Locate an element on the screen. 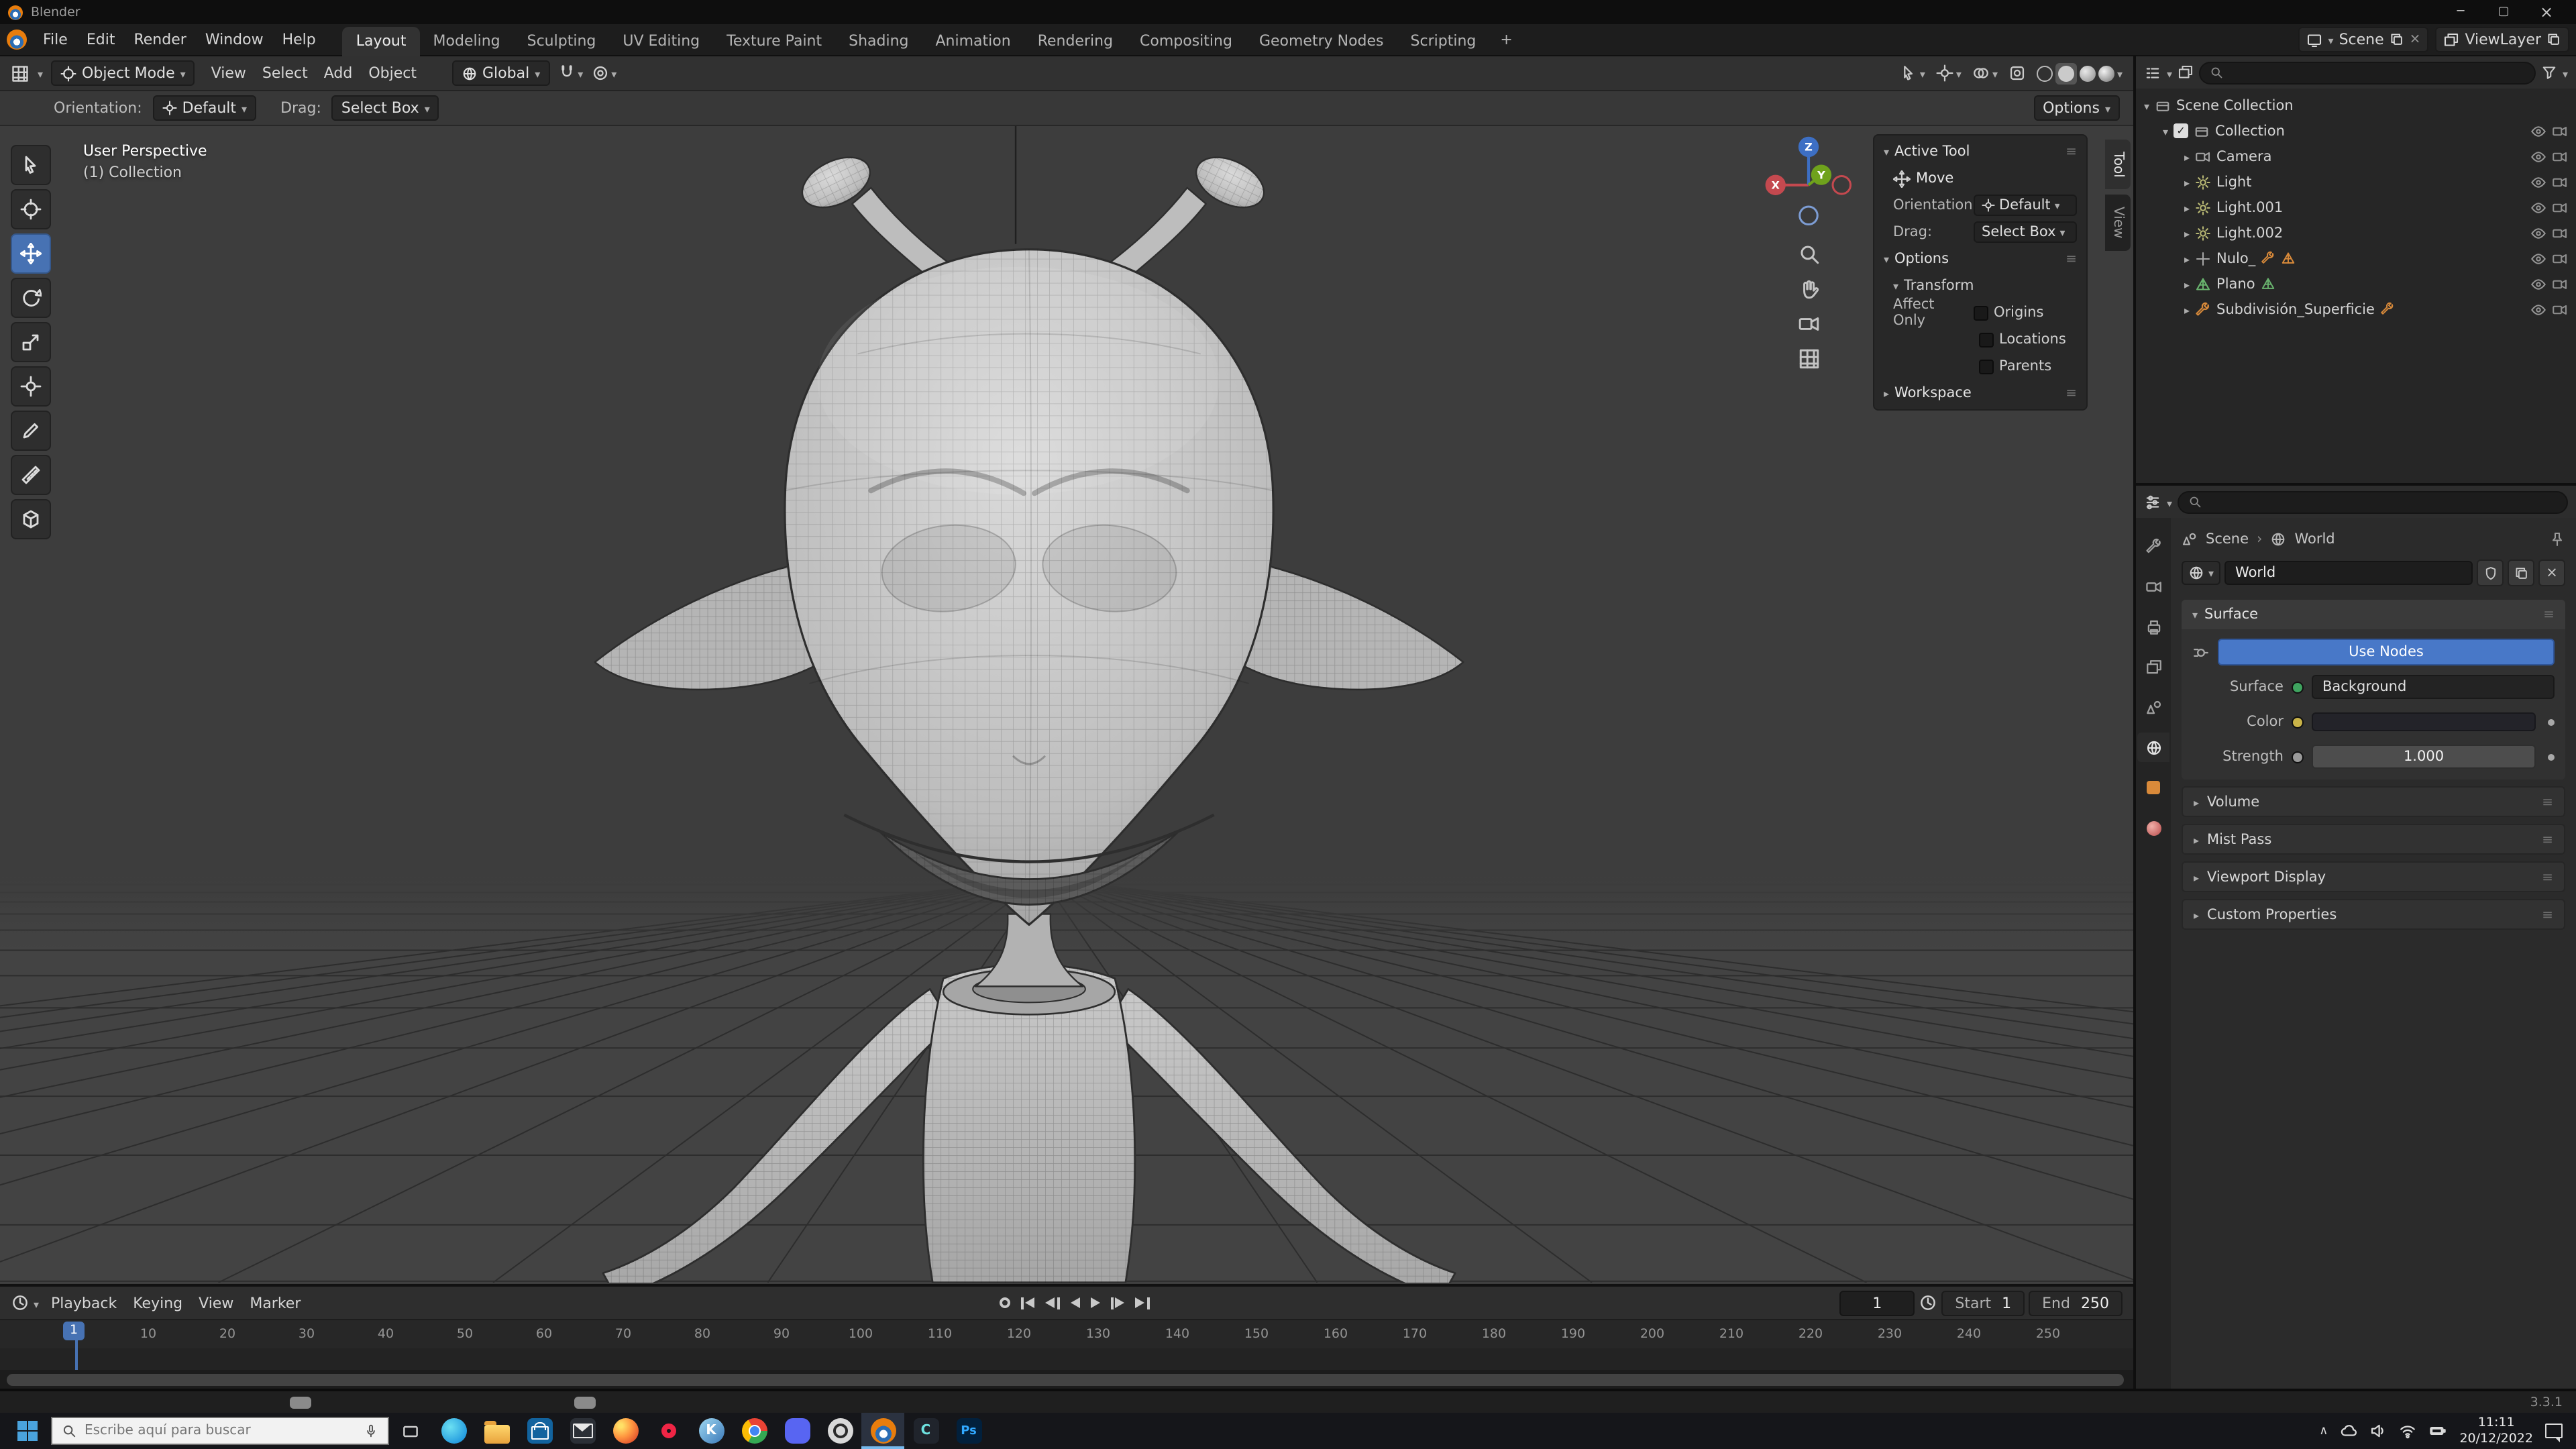 The height and width of the screenshot is (1449, 2576). speaker-icon is located at coordinates (2378, 1431).